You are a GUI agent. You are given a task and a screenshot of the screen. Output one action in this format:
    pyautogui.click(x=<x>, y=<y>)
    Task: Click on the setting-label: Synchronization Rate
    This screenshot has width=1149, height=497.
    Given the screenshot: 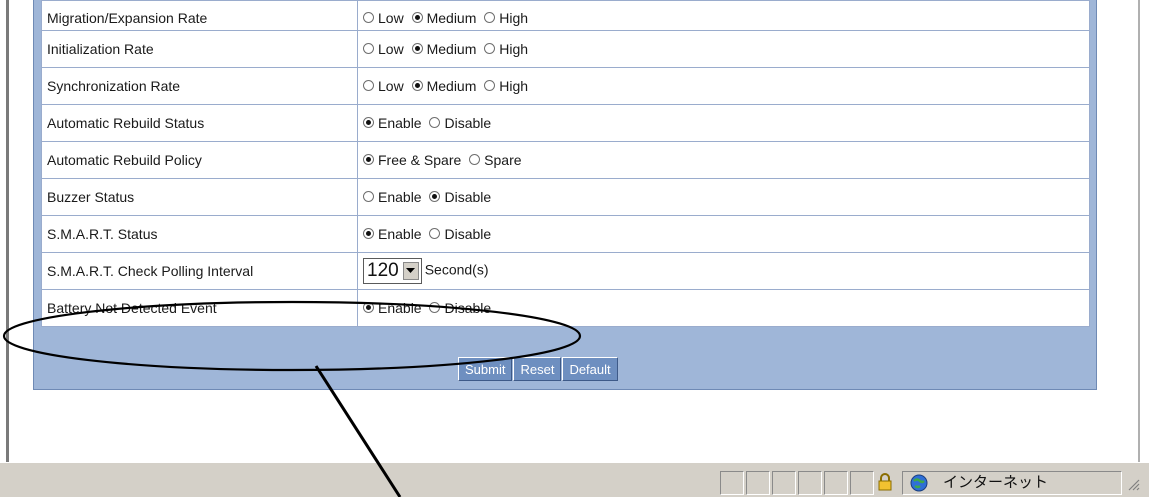 What is the action you would take?
    pyautogui.click(x=199, y=86)
    